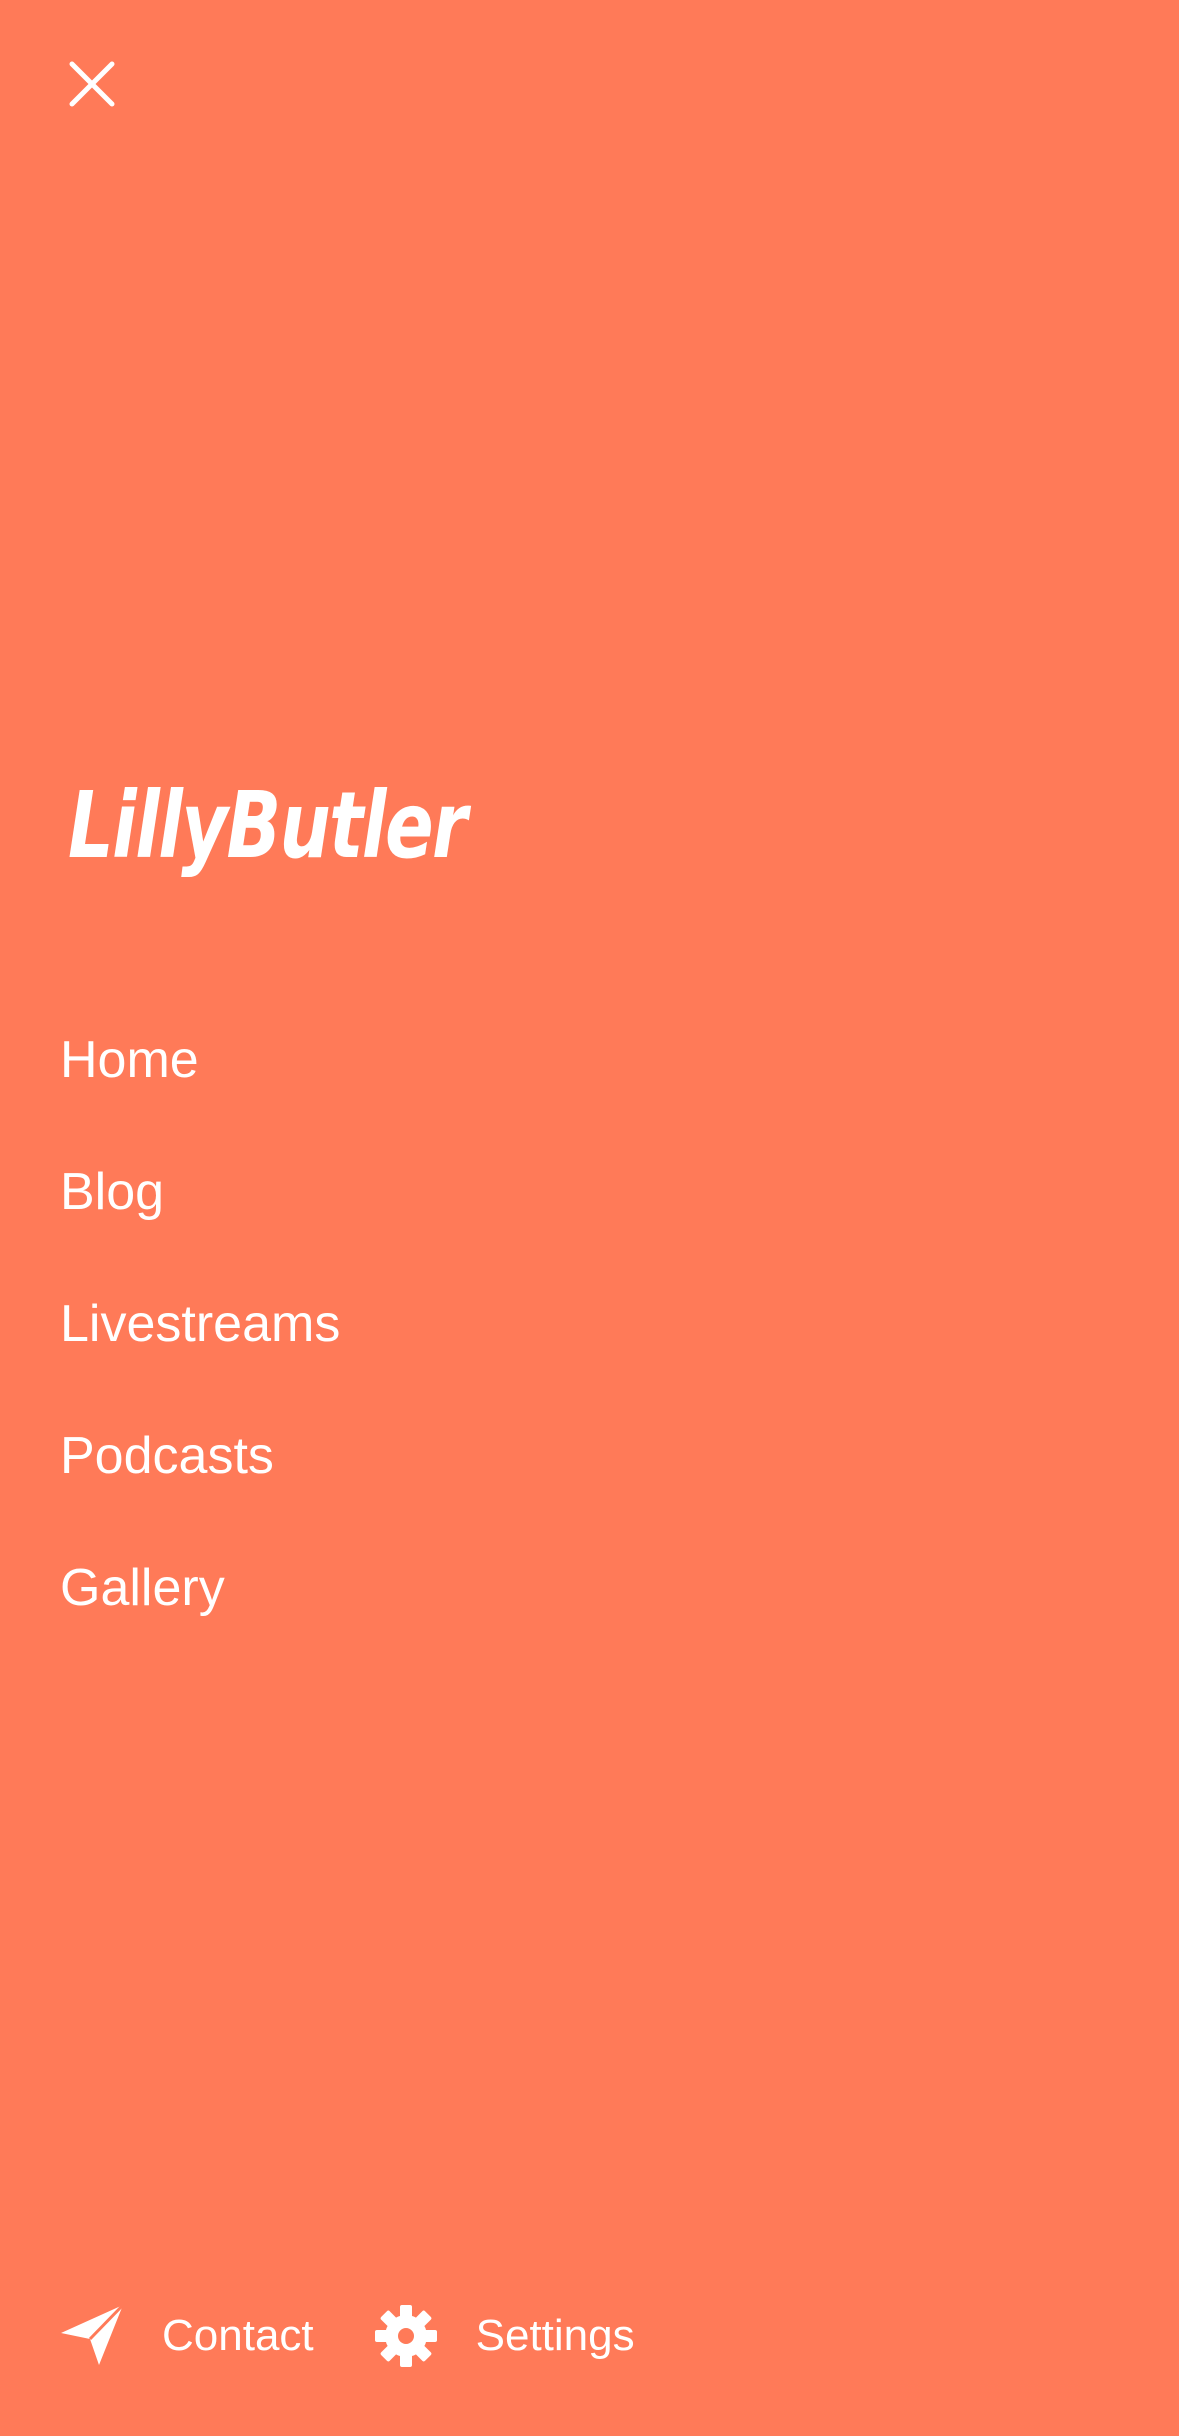  What do you see at coordinates (410, 1062) in the screenshot?
I see `nav-item-home: Home` at bounding box center [410, 1062].